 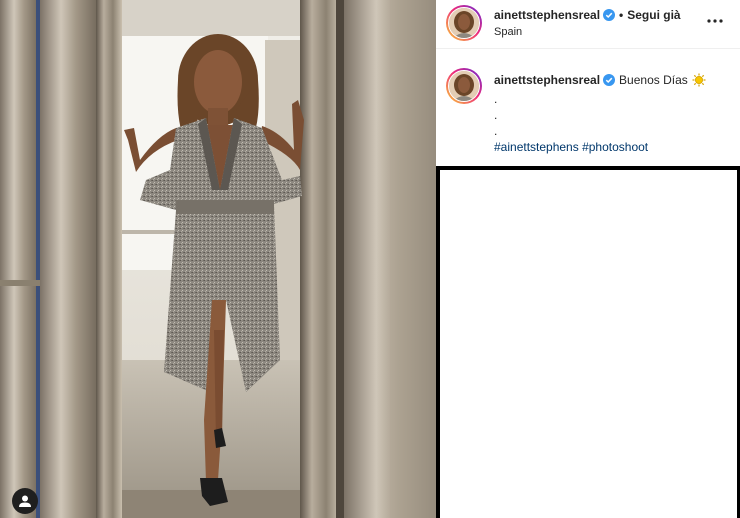 I want to click on post-header: ainettstephensreal • Segui già Spain, so click(x=588, y=24).